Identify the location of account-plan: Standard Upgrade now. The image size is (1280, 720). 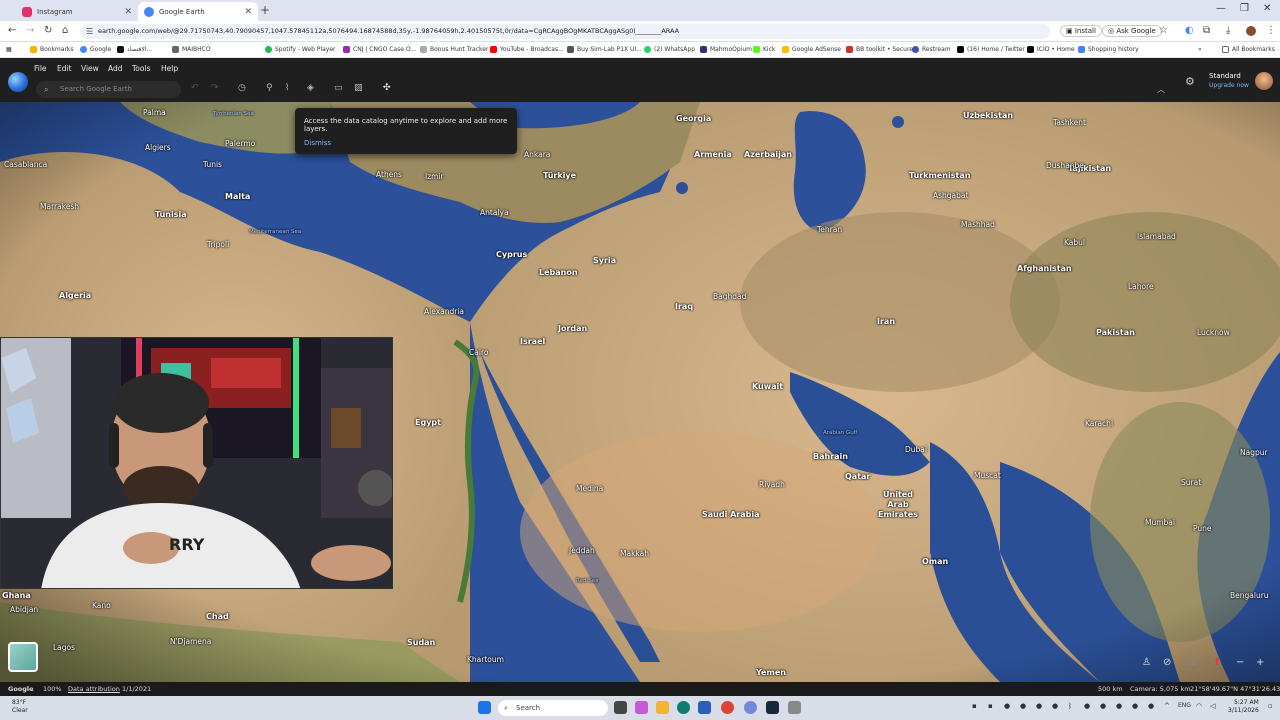
(1229, 81).